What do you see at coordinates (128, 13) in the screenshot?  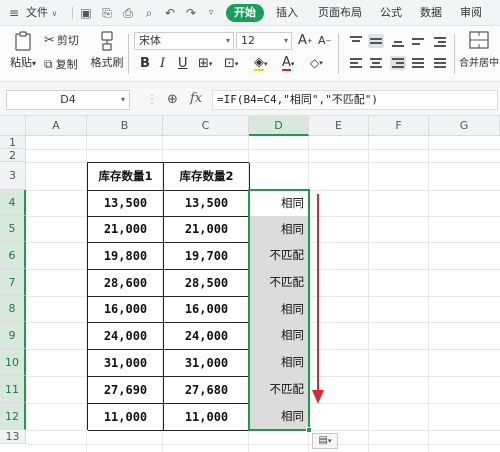 I see `print-icon: ⎙` at bounding box center [128, 13].